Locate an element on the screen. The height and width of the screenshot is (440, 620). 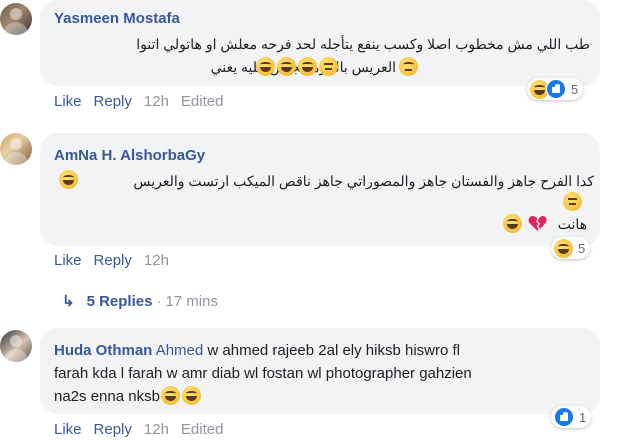
comment-text: na2s enna nksb is located at coordinates (107, 396).